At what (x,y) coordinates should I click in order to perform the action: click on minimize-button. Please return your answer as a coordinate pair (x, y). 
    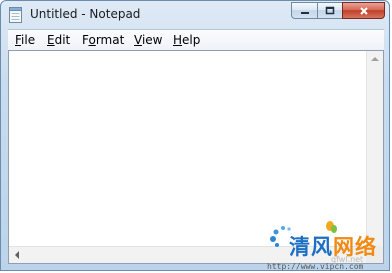
    Looking at the image, I should click on (304, 10).